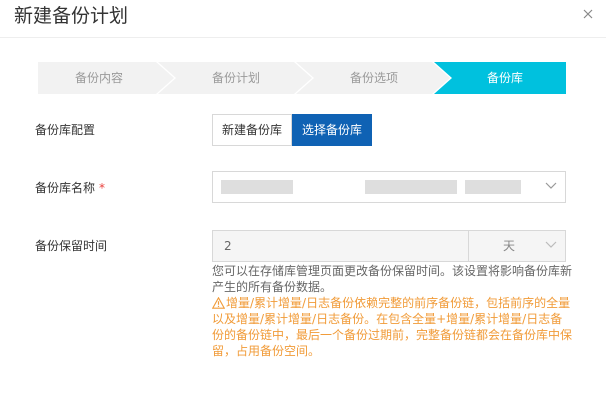 The height and width of the screenshot is (404, 606). I want to click on step-backup-options: 备份选项, so click(374, 78).